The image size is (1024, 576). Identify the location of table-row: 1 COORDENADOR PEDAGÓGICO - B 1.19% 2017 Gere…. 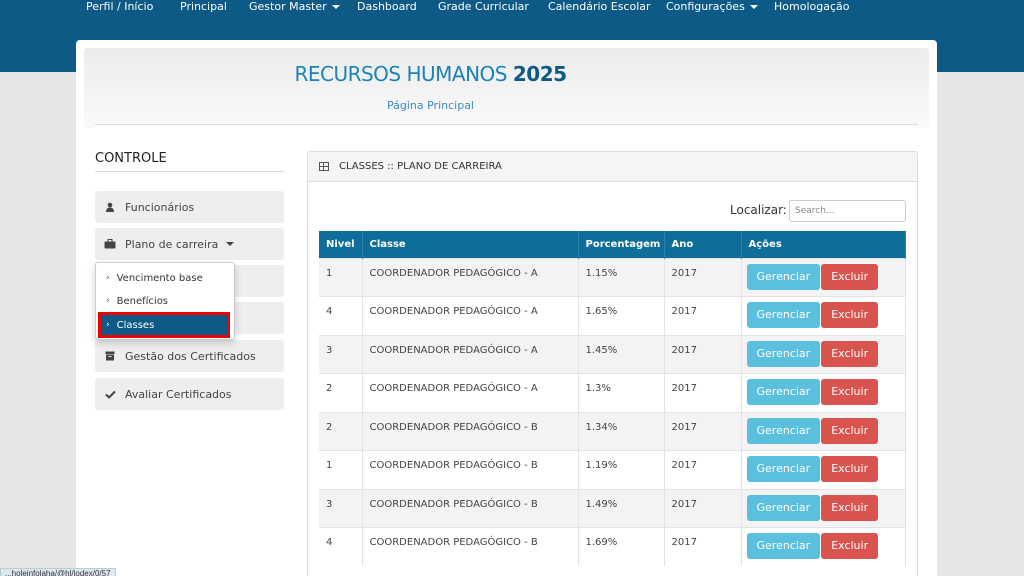
(612, 469).